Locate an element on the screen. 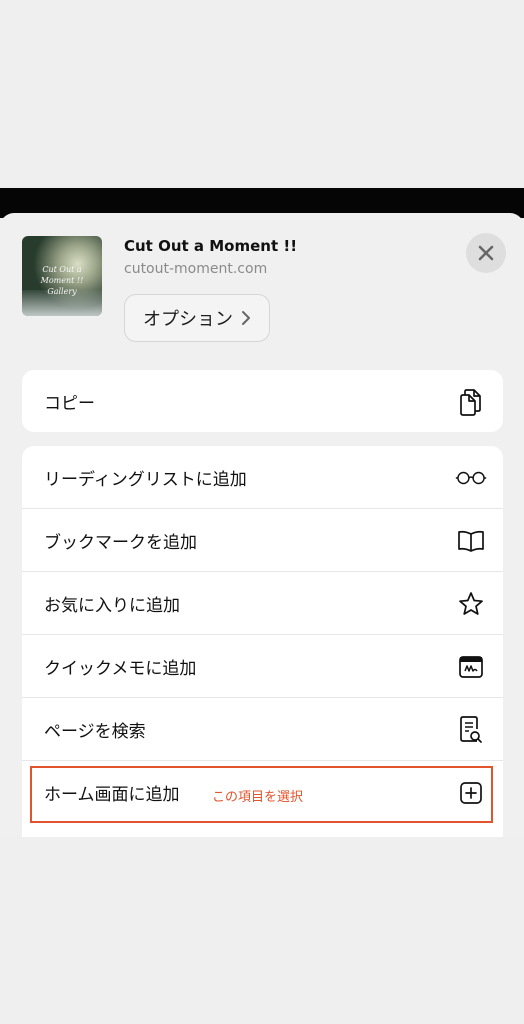 The width and height of the screenshot is (524, 1024). site-title: Cut Out a Moment !! is located at coordinates (211, 246).